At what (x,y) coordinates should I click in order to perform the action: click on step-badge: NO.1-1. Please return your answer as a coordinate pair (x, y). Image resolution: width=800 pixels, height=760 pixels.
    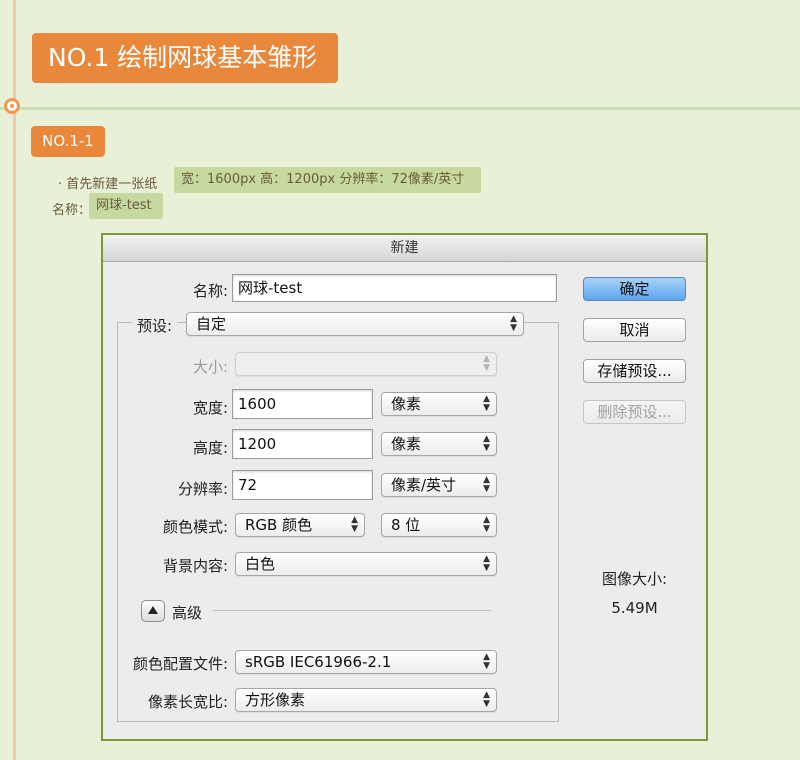
    Looking at the image, I should click on (68, 141).